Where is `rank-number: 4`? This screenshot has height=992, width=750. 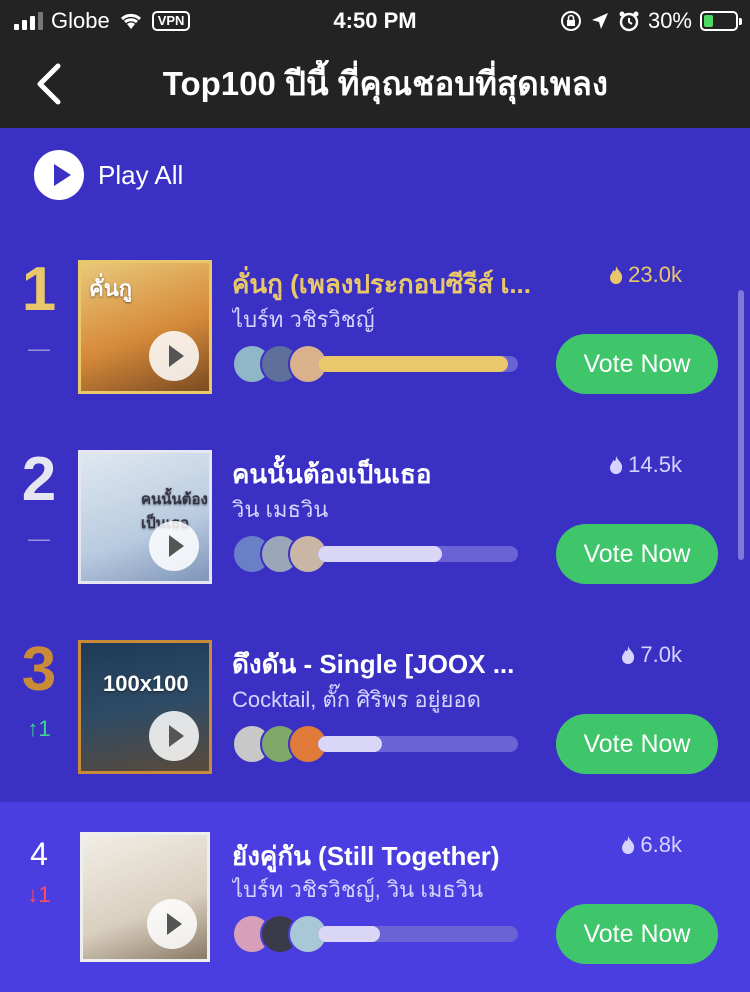
rank-number: 4 is located at coordinates (39, 854).